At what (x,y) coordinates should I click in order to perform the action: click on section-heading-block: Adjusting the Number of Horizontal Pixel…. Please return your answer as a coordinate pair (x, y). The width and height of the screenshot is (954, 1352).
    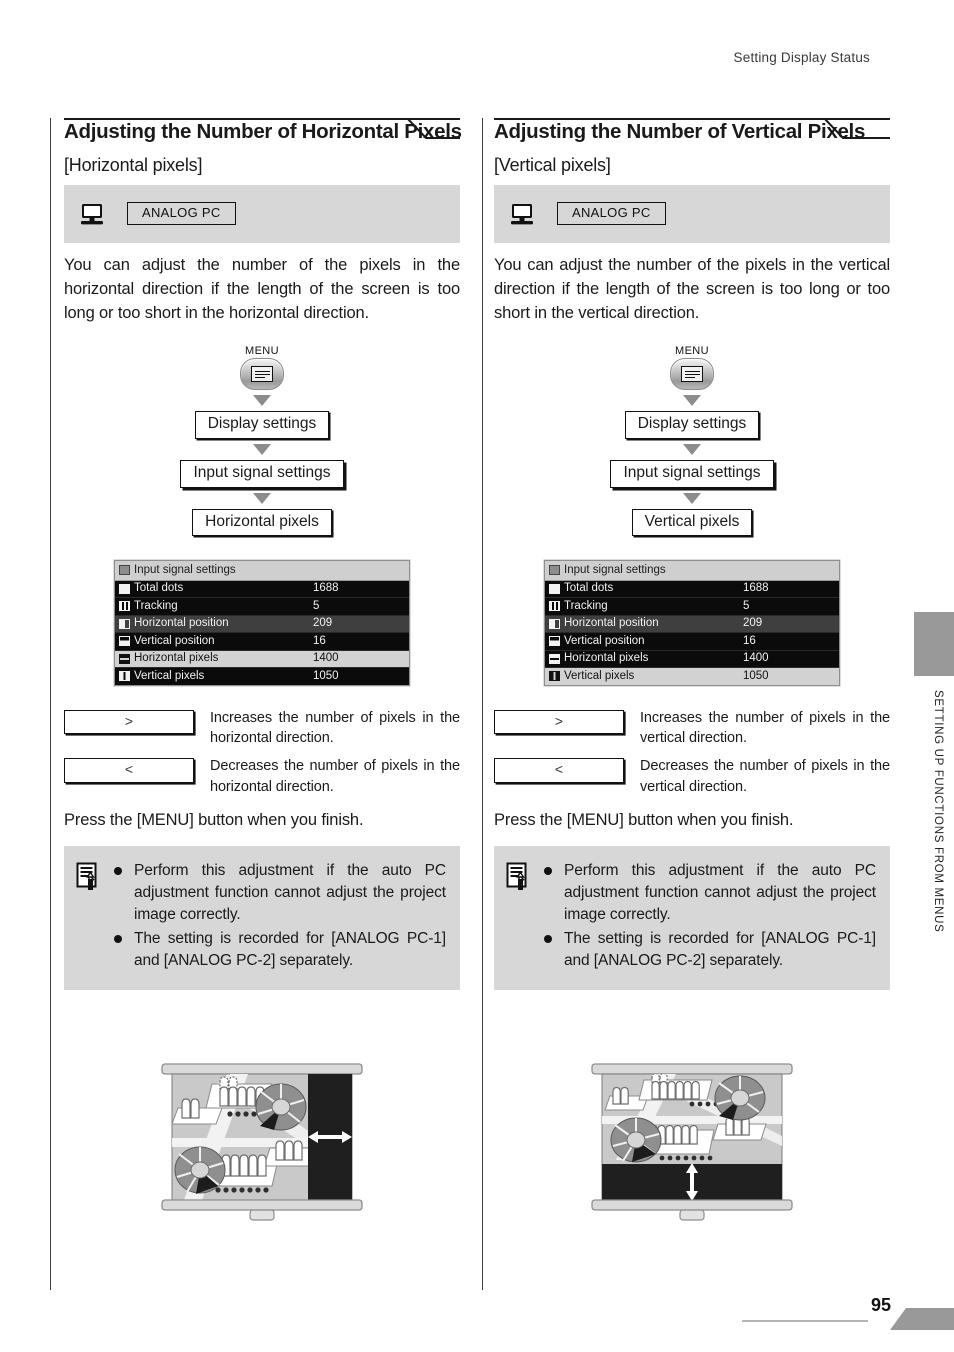
    Looking at the image, I should click on (263, 135).